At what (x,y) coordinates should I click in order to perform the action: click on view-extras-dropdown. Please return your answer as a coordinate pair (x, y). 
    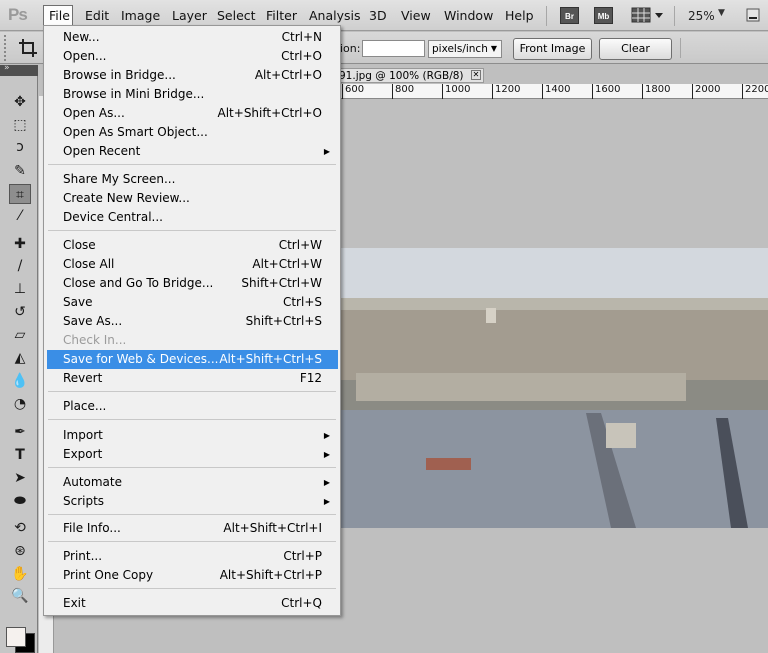
    Looking at the image, I should click on (648, 15).